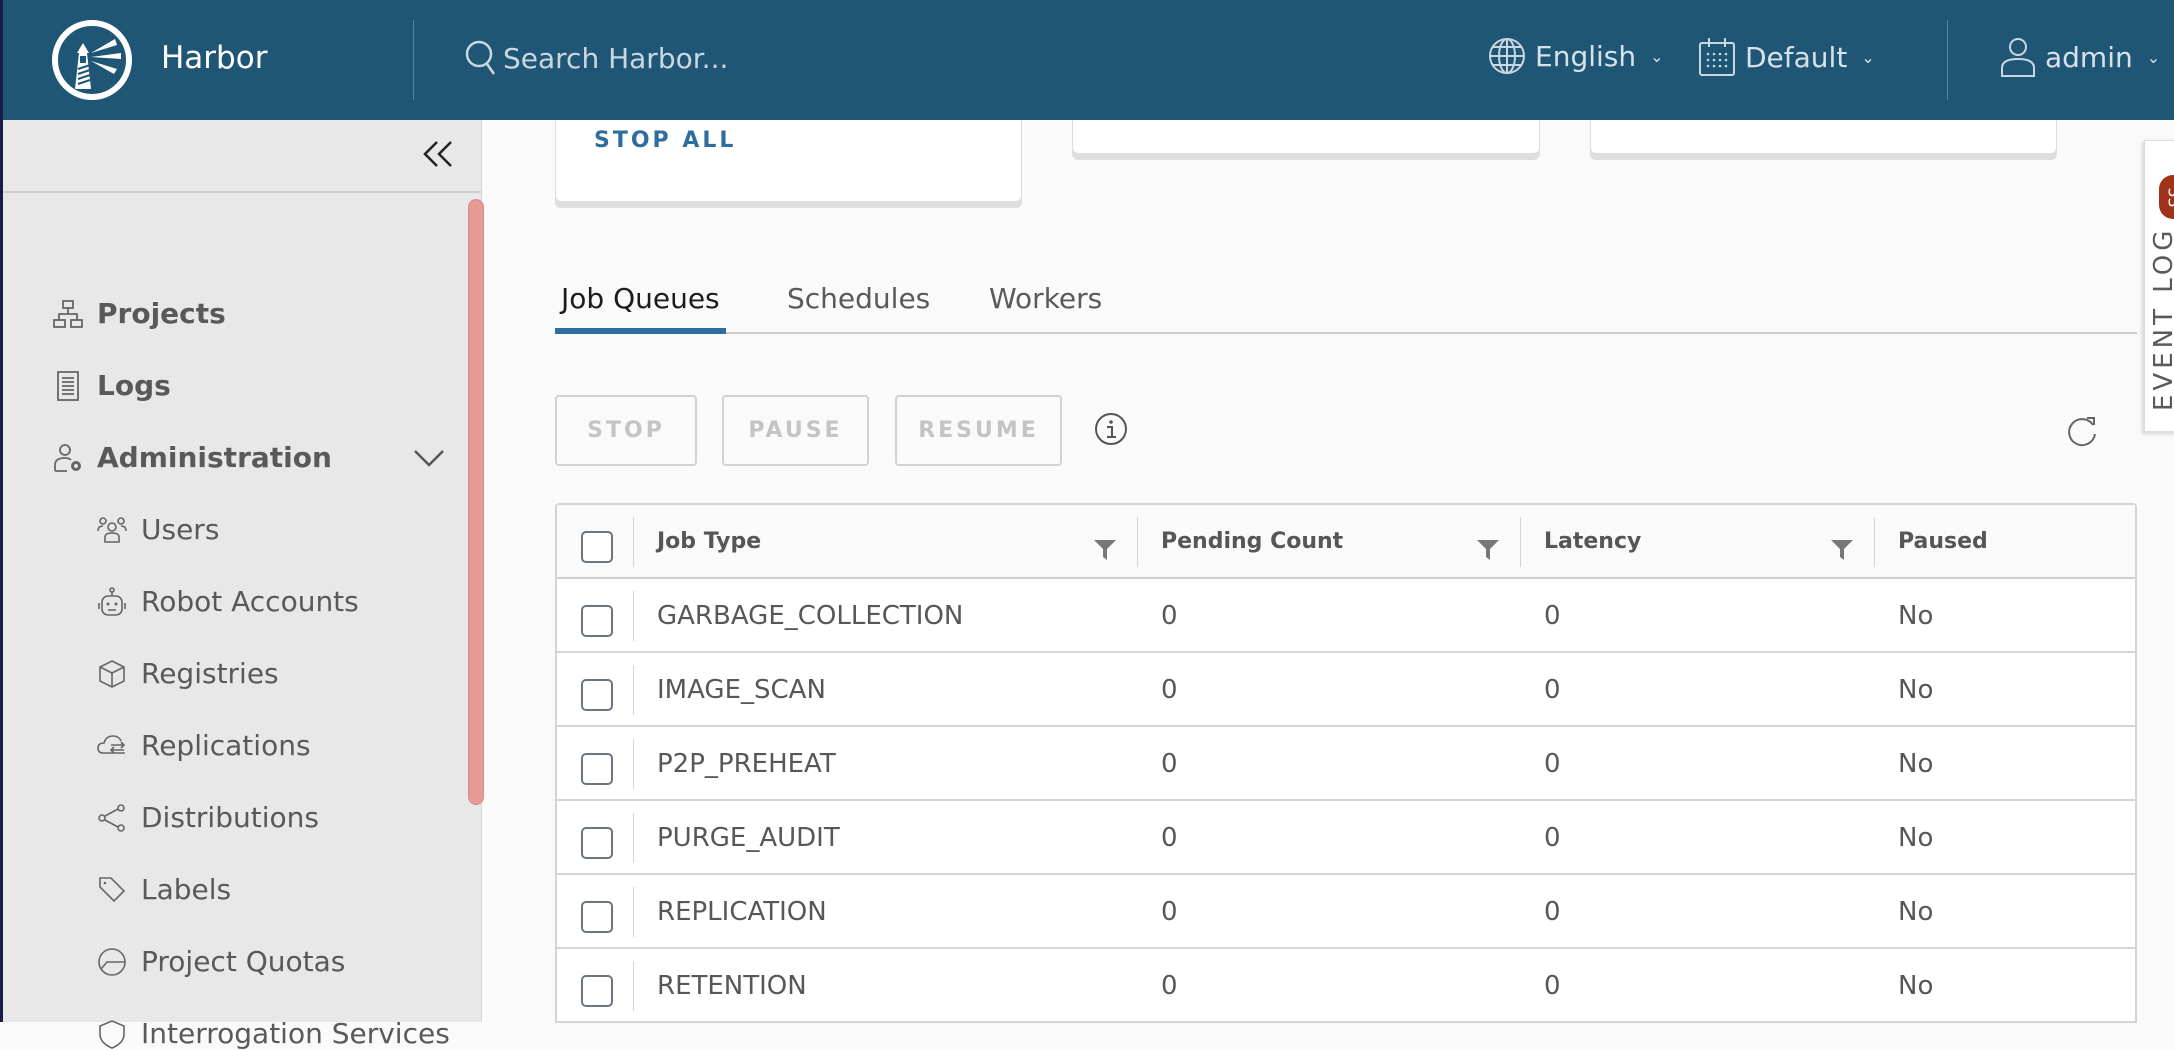 This screenshot has height=1050, width=2174. I want to click on tab-schedules: Schedules, so click(858, 308).